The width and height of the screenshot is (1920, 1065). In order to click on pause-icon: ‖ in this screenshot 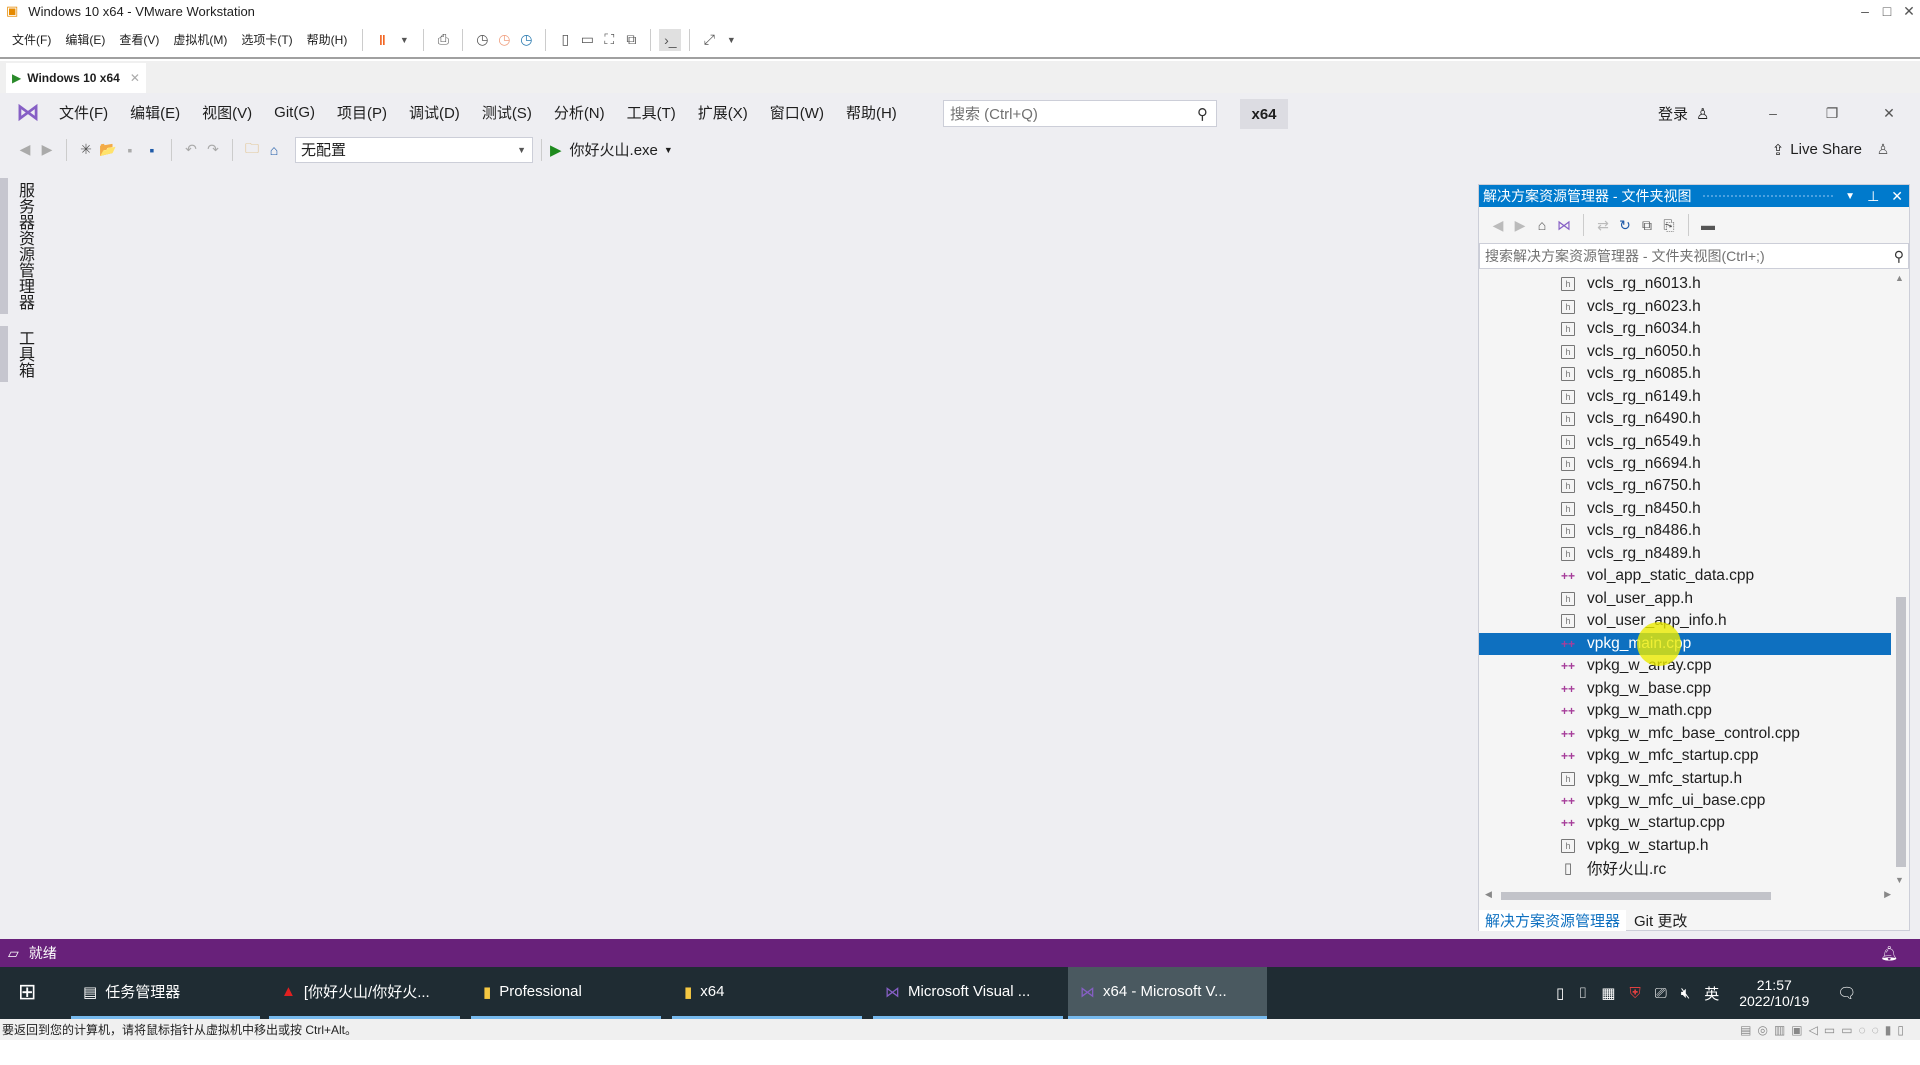, I will do `click(382, 40)`.